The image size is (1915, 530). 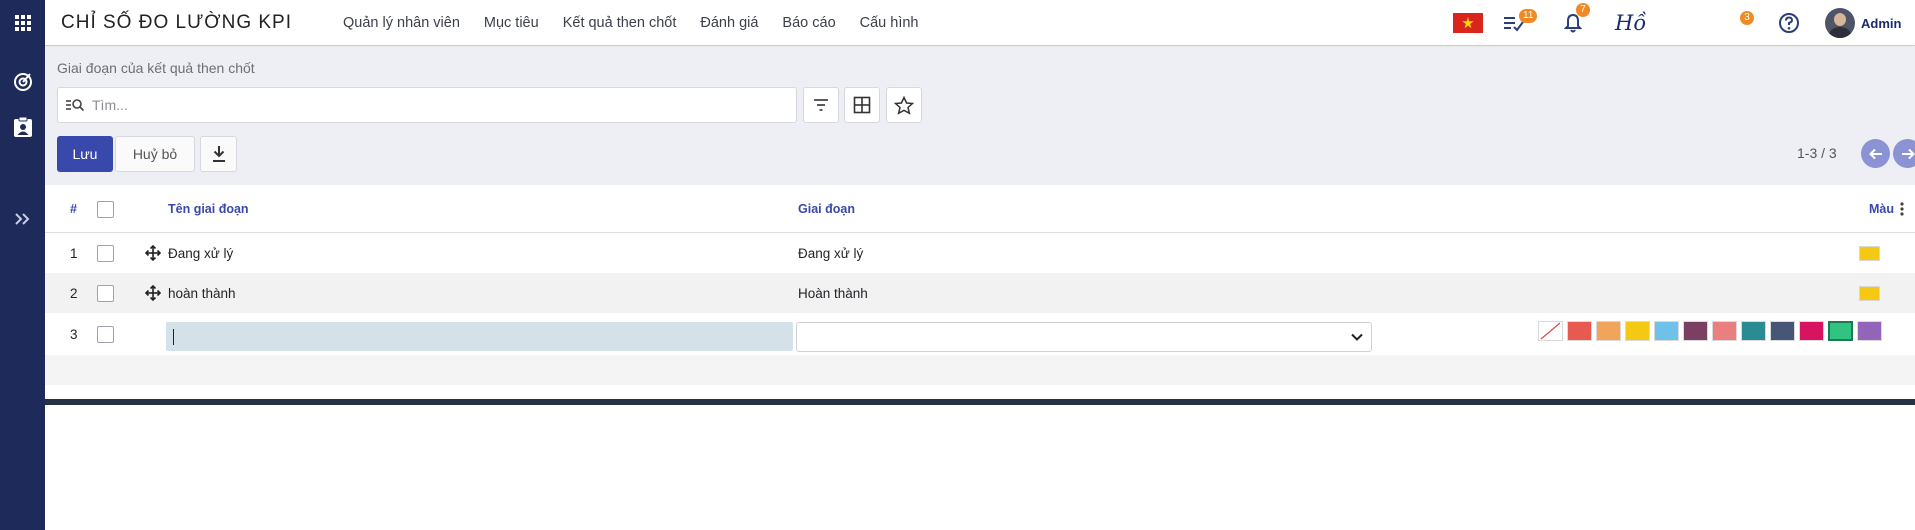 I want to click on expand-chevrons-icon, so click(x=22, y=219).